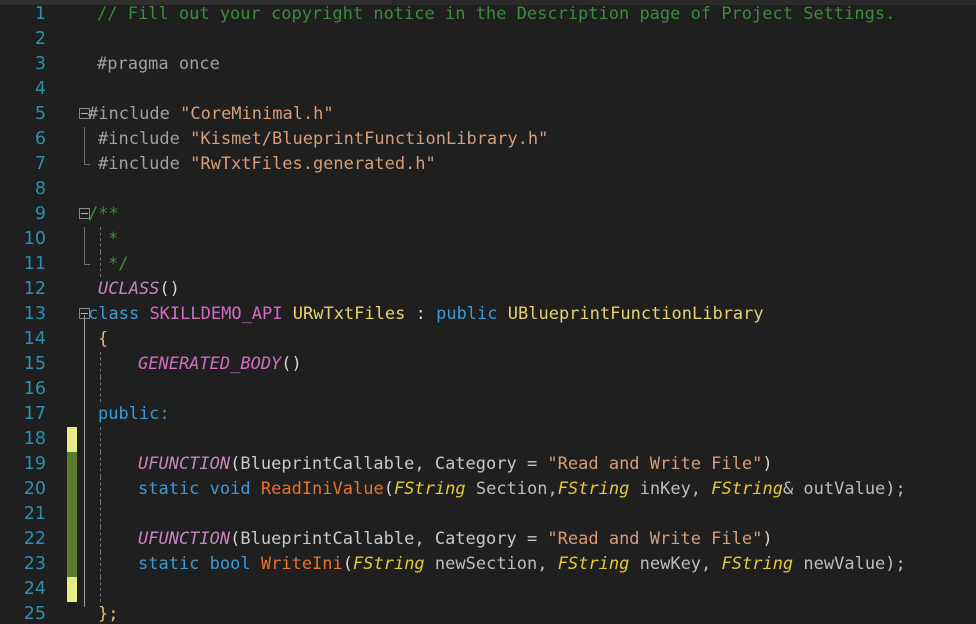 This screenshot has height=624, width=976. What do you see at coordinates (635, 314) in the screenshot?
I see `token-base-class: UBlueprintFunctionLibrary` at bounding box center [635, 314].